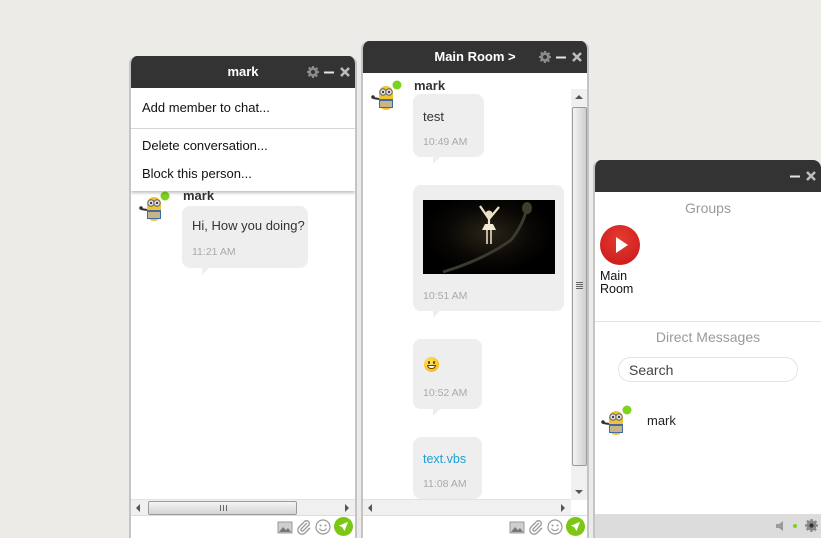  I want to click on ballerina-image, so click(487, 238).